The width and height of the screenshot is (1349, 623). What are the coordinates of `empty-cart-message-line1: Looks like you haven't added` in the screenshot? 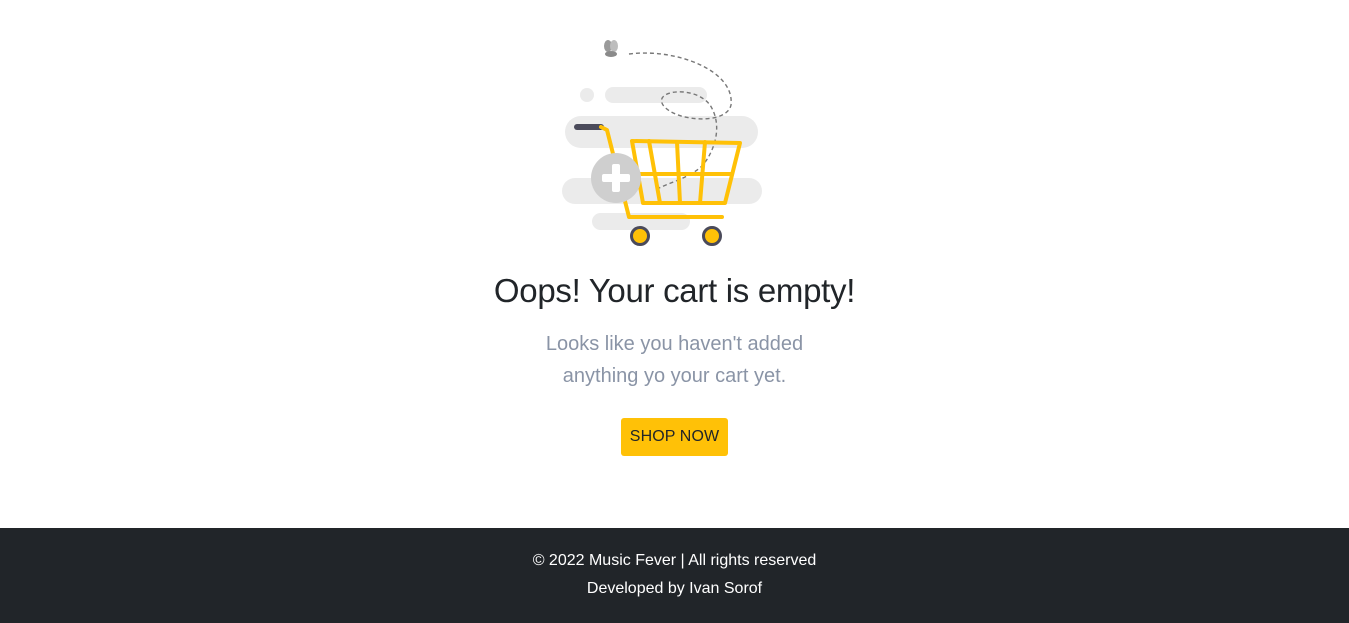 It's located at (674, 344).